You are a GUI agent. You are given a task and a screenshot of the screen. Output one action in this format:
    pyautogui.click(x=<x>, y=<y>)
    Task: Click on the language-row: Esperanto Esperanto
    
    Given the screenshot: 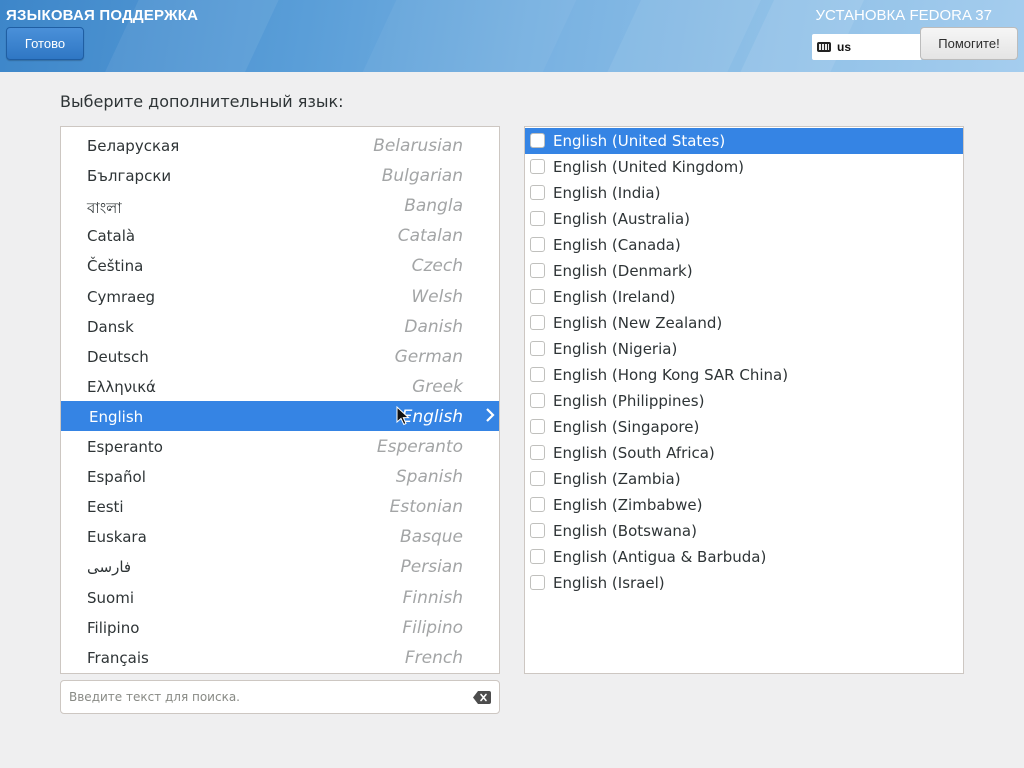 What is the action you would take?
    pyautogui.click(x=280, y=446)
    